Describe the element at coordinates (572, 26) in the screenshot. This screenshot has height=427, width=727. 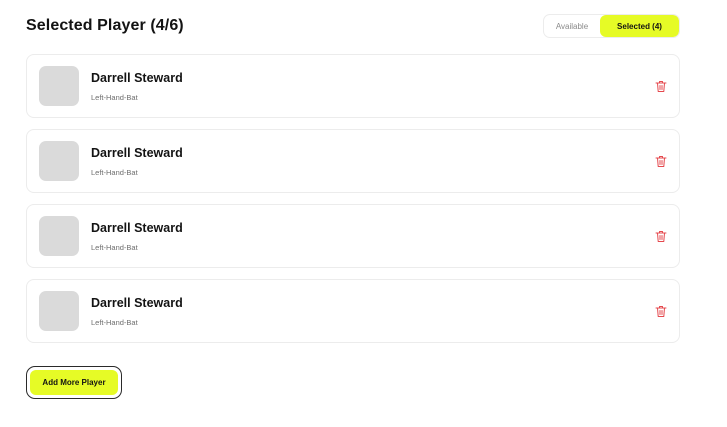
I see `tab-available: Available` at that location.